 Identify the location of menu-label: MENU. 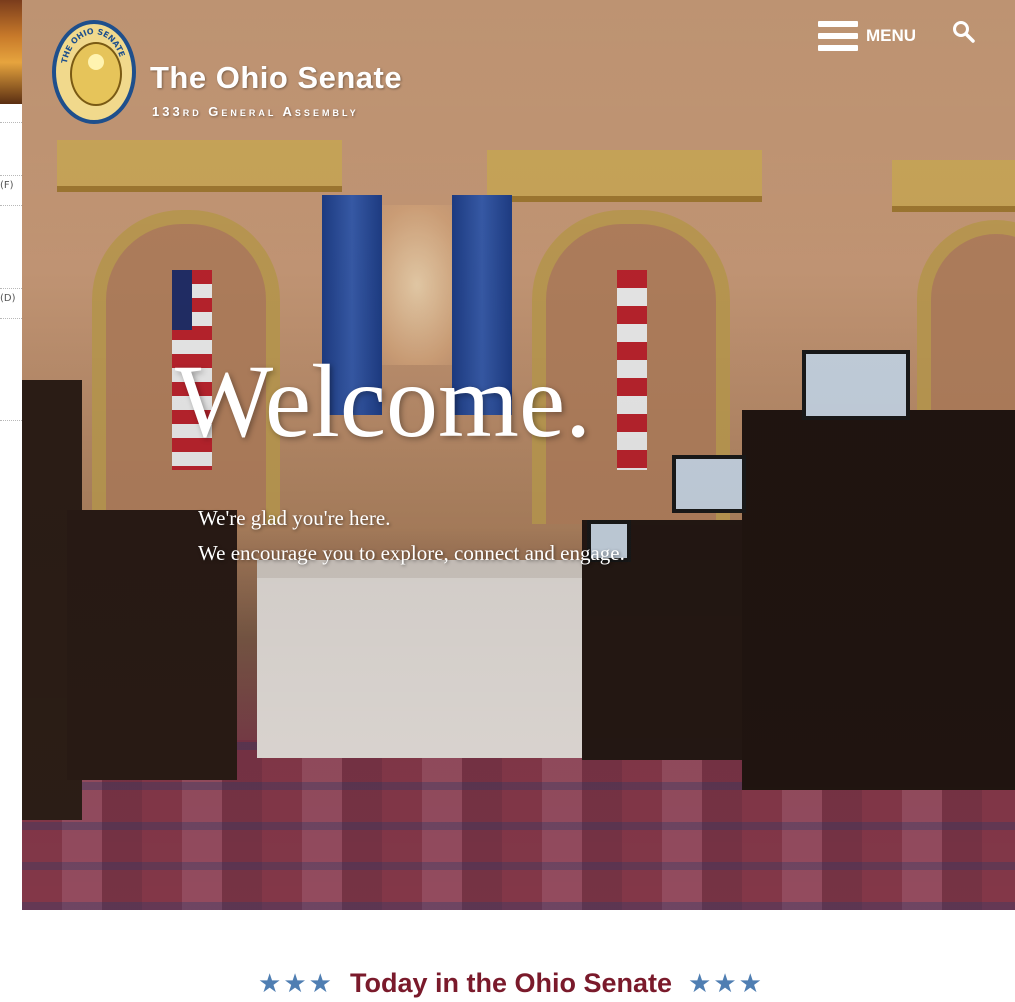
(891, 35).